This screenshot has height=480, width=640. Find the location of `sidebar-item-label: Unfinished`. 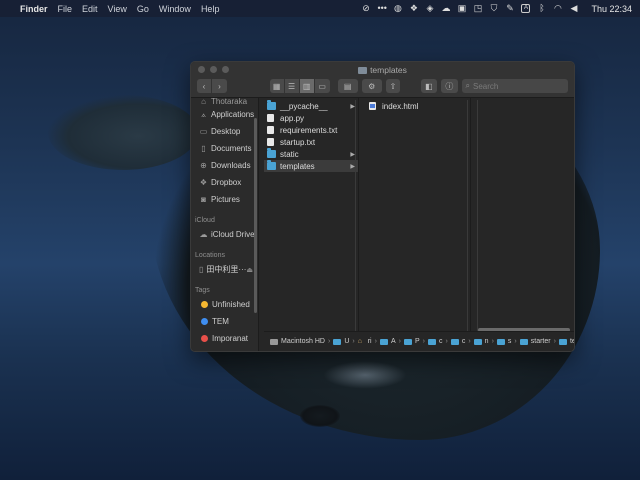

sidebar-item-label: Unfinished is located at coordinates (231, 304).